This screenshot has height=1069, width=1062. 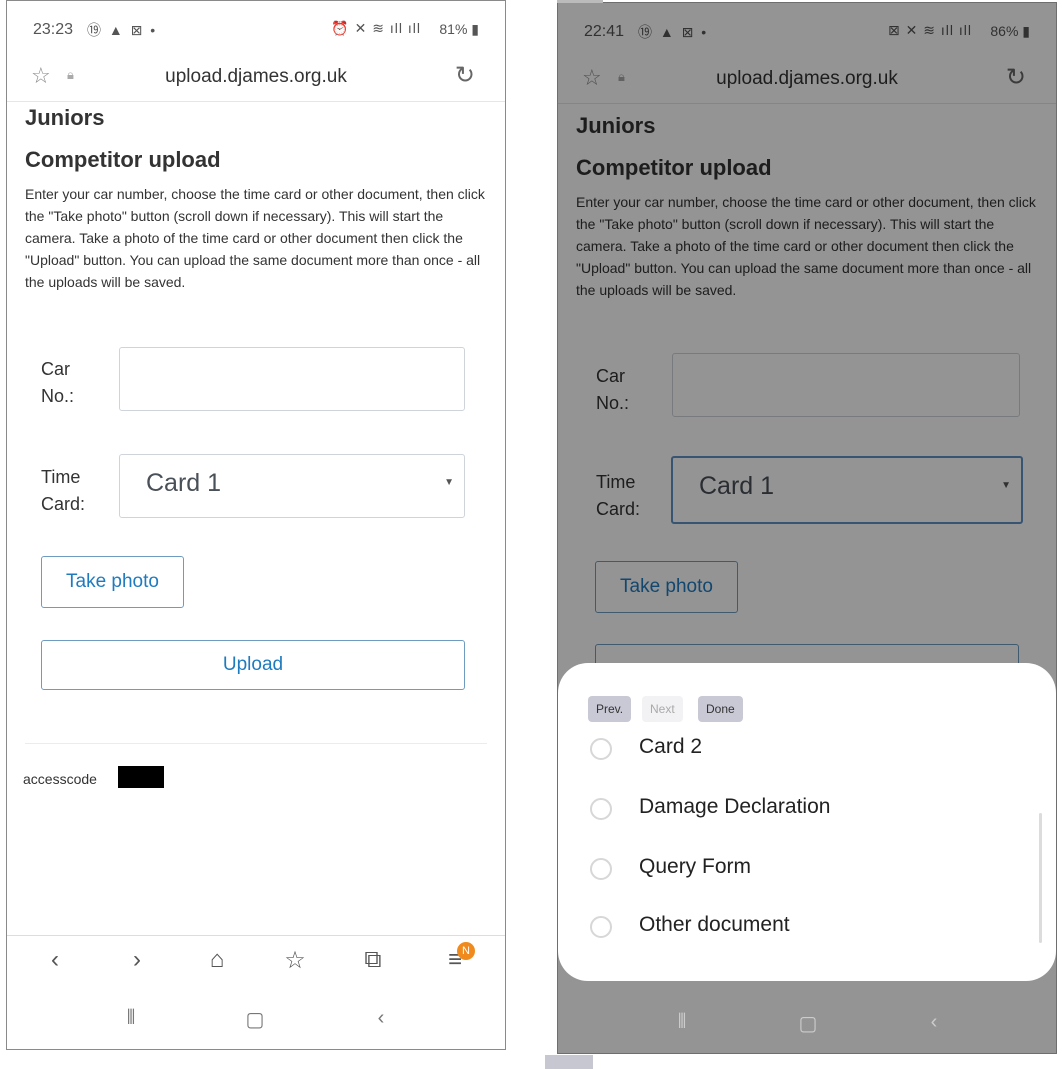 I want to click on option-label: Other document, so click(x=714, y=924).